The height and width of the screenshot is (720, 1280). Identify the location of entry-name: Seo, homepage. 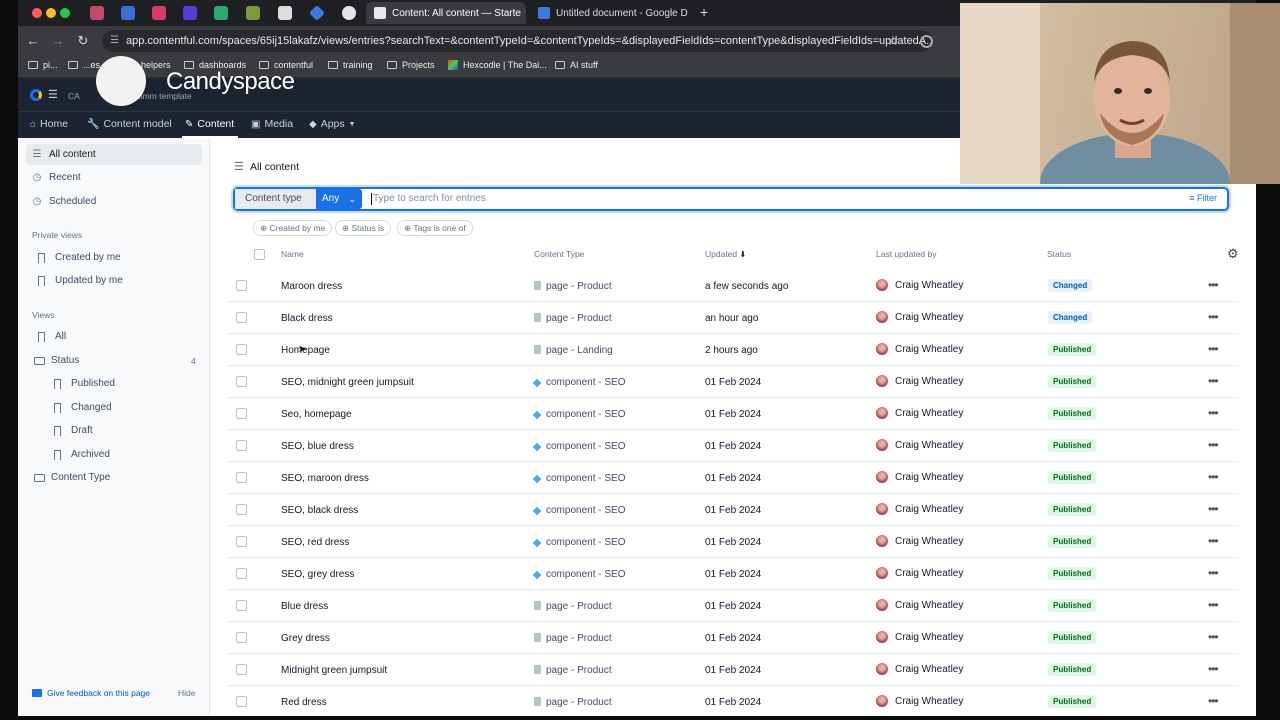
(316, 414).